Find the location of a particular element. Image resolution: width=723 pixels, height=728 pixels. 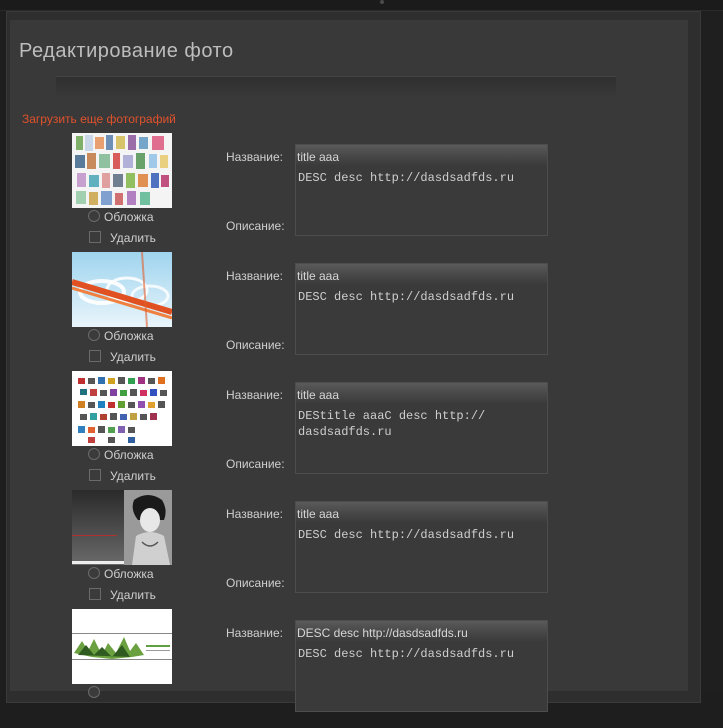

description-textarea: DEStitle aaaC desc http:// dasdsadfds.ru is located at coordinates (421, 439).